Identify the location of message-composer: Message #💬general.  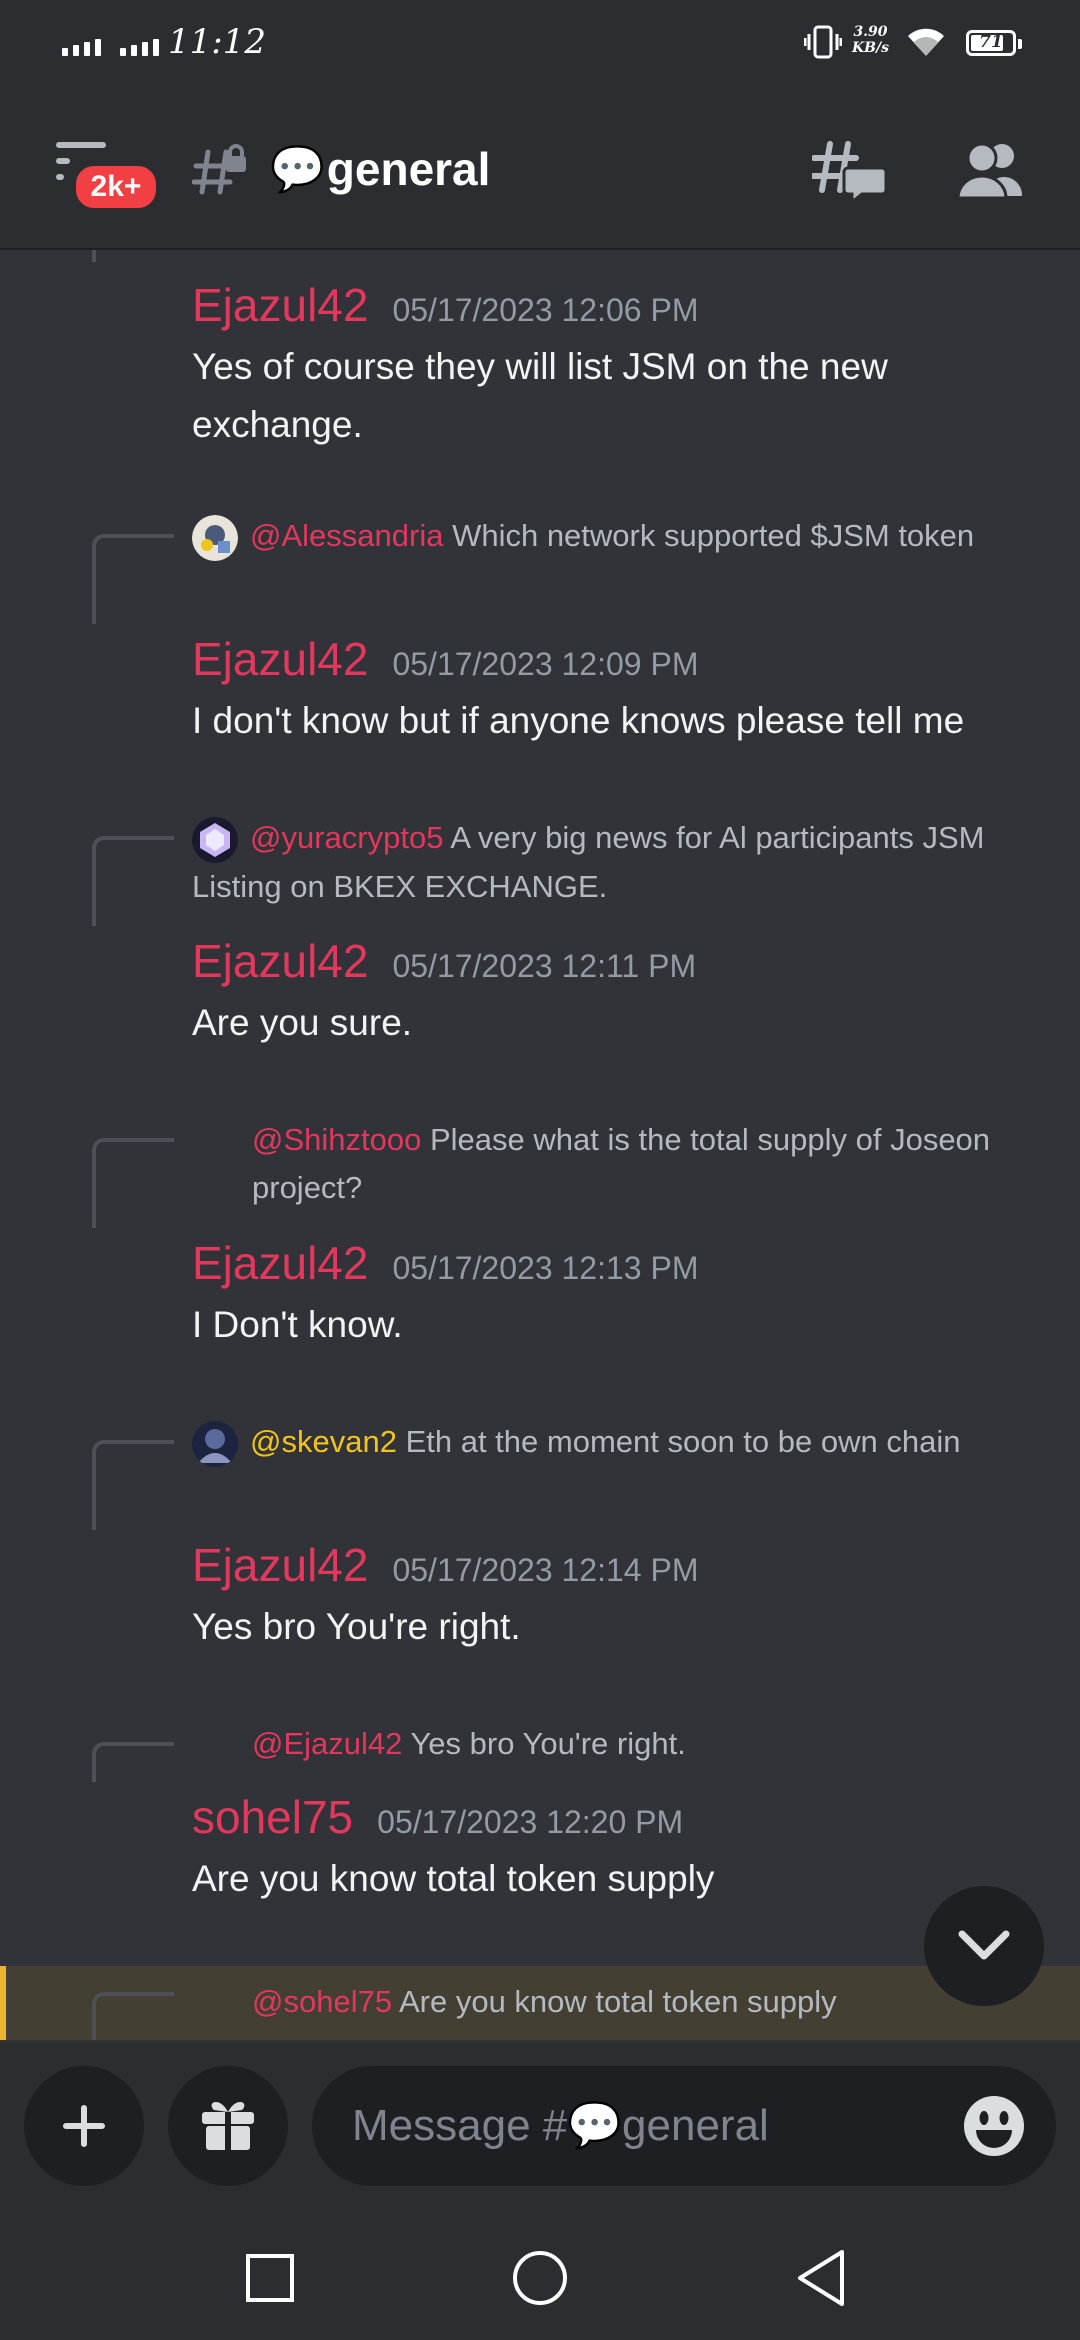
(540, 2127).